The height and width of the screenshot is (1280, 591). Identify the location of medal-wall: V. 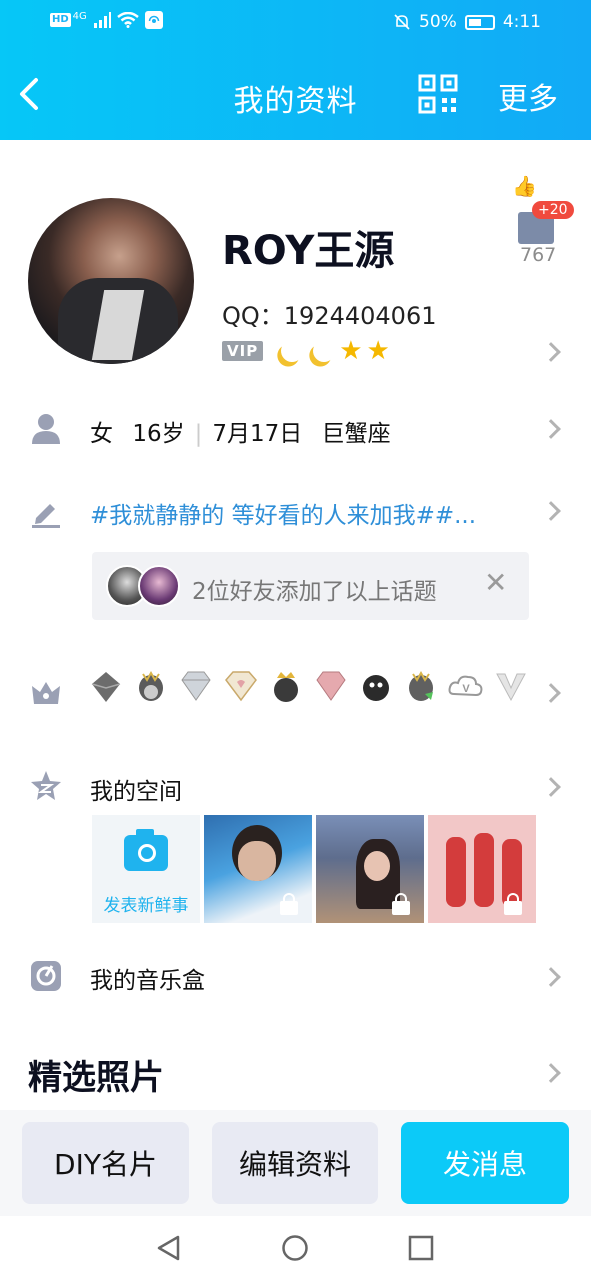
(311, 688).